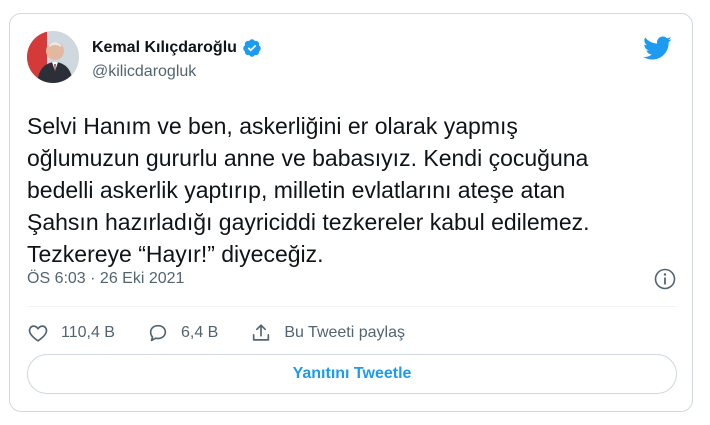  I want to click on heart-icon, so click(38, 333).